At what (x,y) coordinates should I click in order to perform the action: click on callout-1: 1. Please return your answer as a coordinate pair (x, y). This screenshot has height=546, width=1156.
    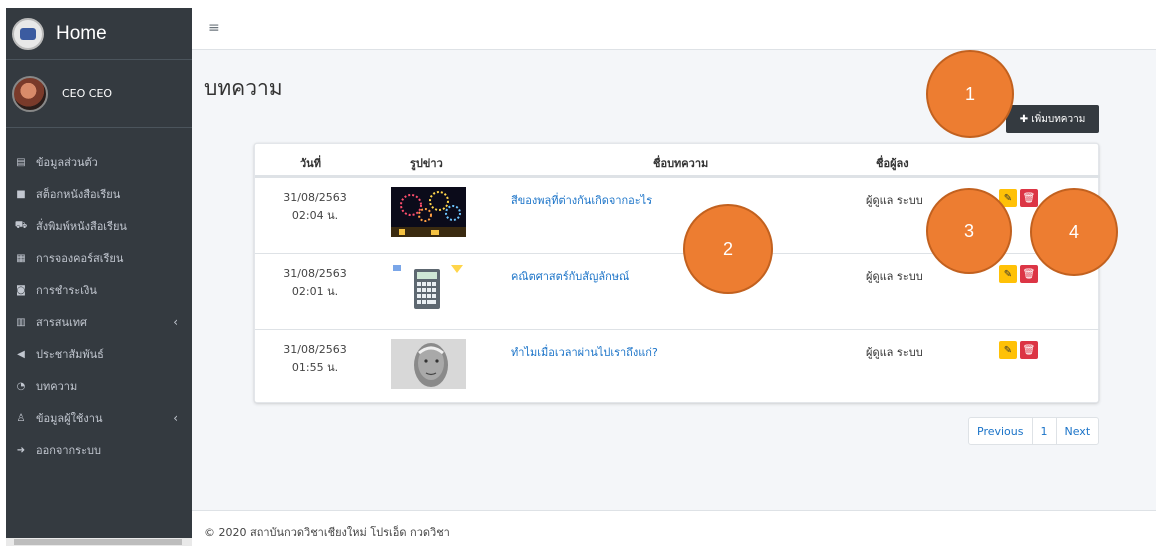
    Looking at the image, I should click on (970, 94).